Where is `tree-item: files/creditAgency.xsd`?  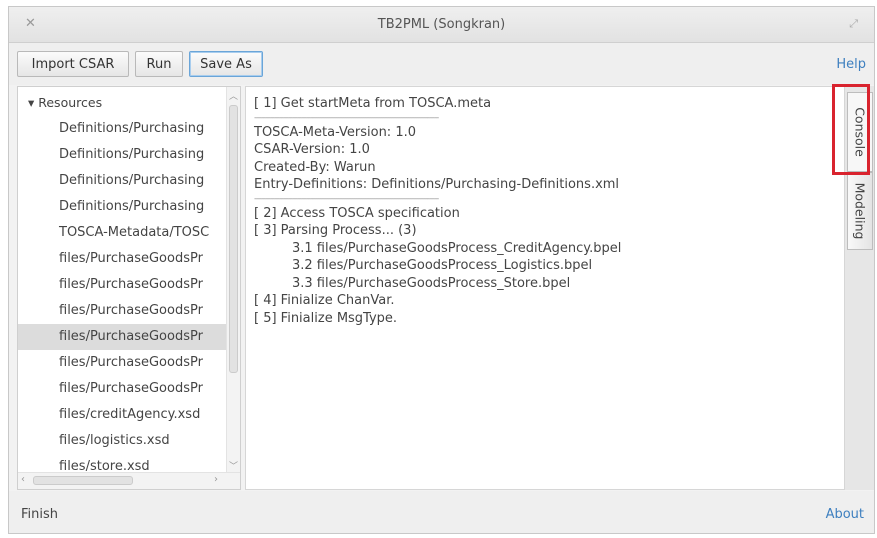 tree-item: files/creditAgency.xsd is located at coordinates (122, 415).